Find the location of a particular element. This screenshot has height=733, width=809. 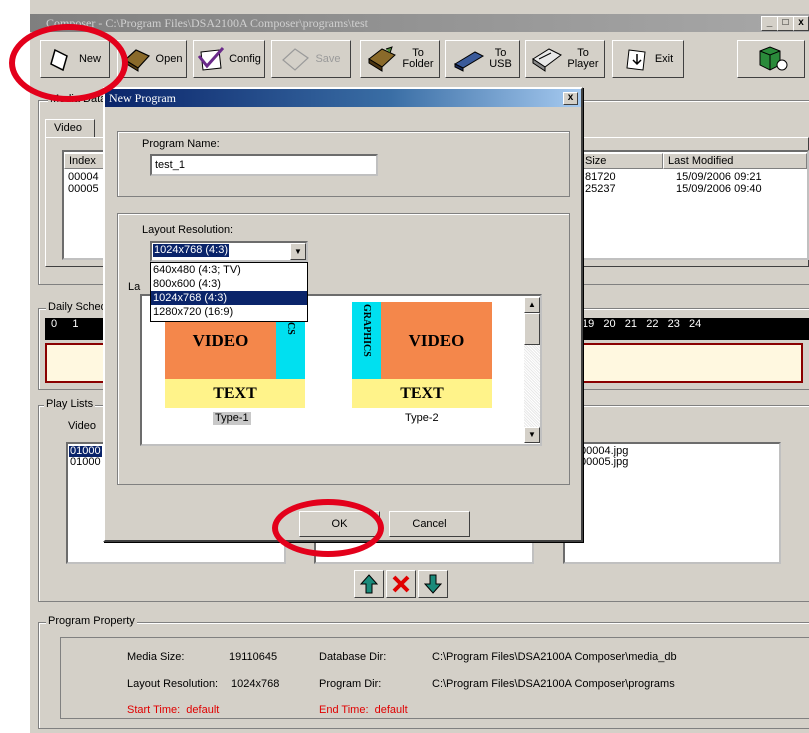

arrow-down-icon is located at coordinates (433, 584).